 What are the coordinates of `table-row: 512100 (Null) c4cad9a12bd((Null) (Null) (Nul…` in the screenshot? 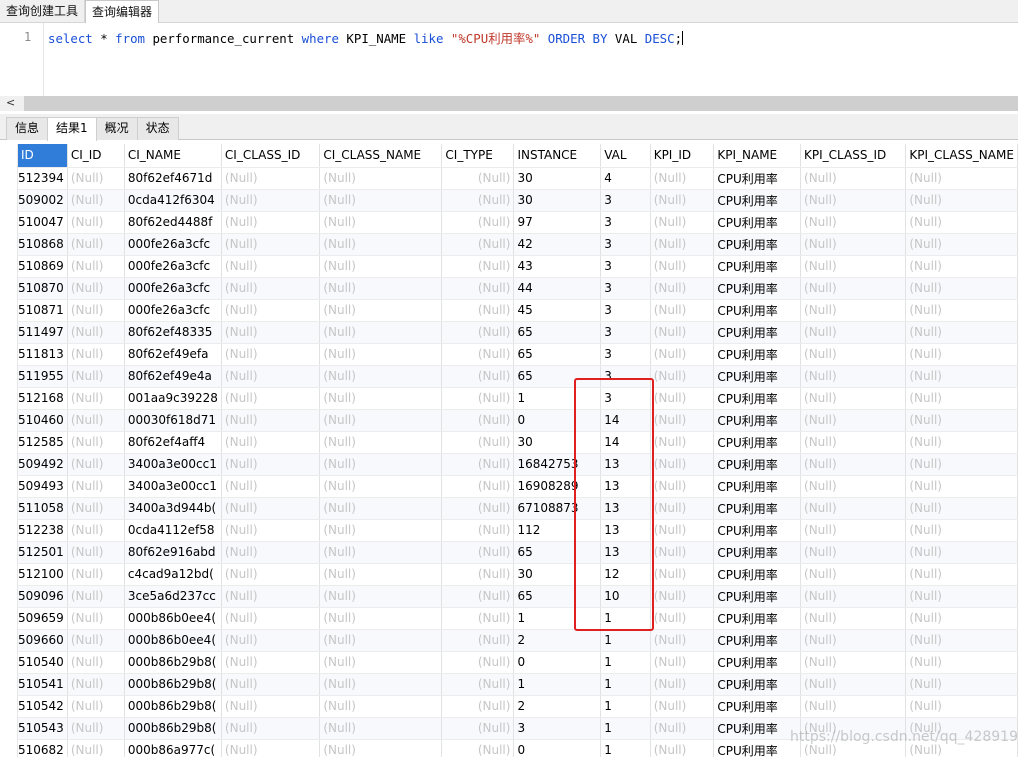 It's located at (518, 574).